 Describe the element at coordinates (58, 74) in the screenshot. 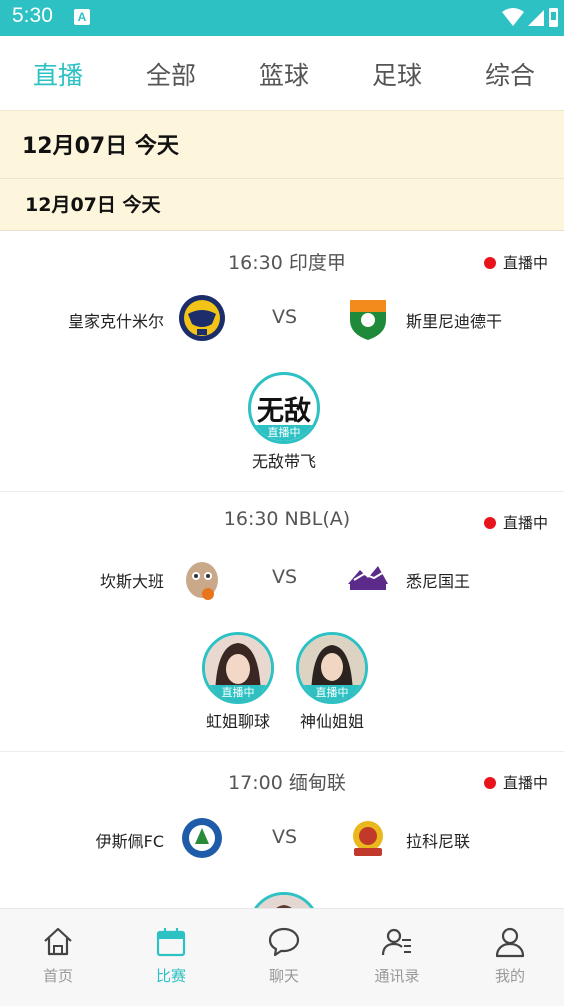

I see `tab-live: 直播` at that location.